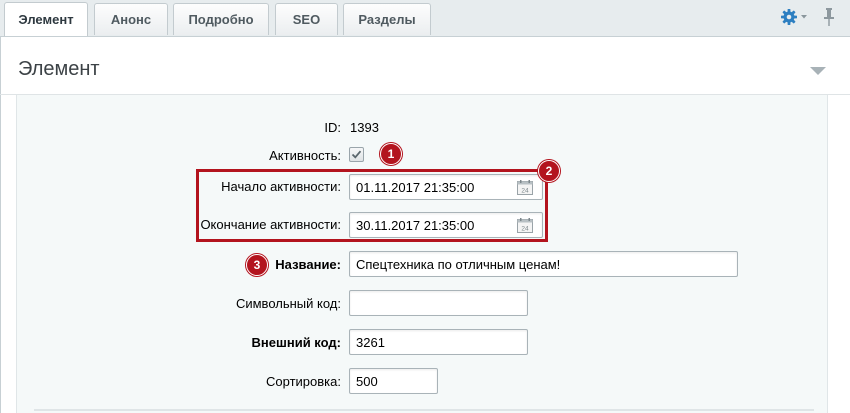 This screenshot has height=413, width=850. Describe the element at coordinates (391, 154) in the screenshot. I see `annotation-badge-1: 1` at that location.